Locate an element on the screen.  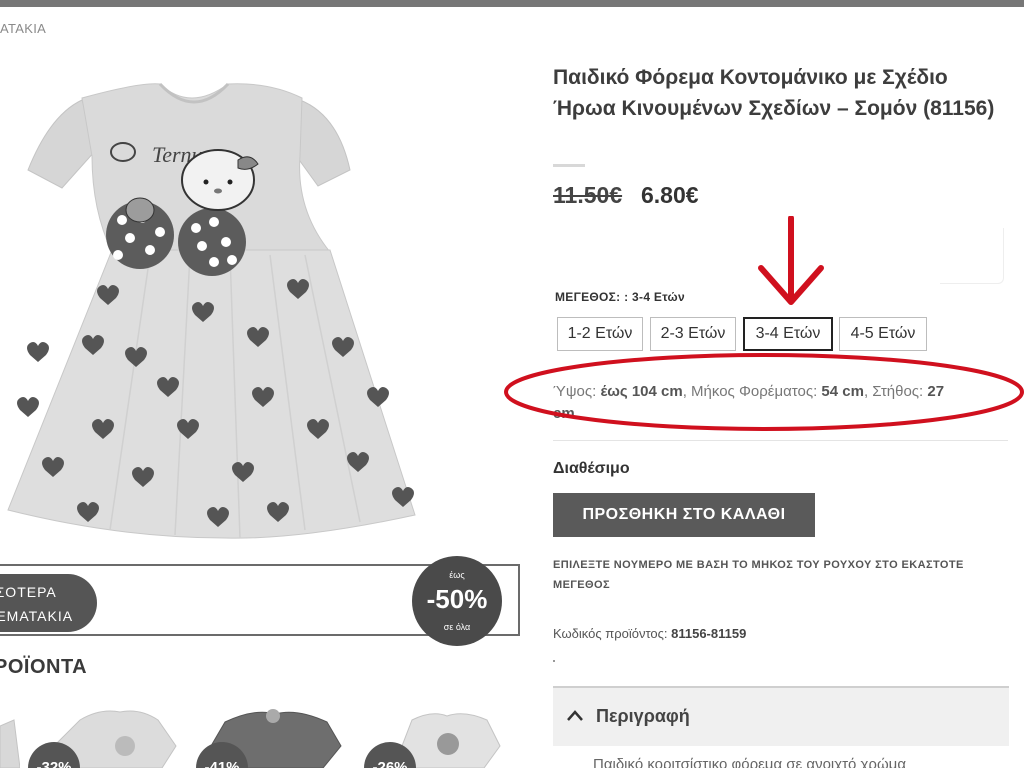
promo-upto: έως is located at coordinates (457, 575).